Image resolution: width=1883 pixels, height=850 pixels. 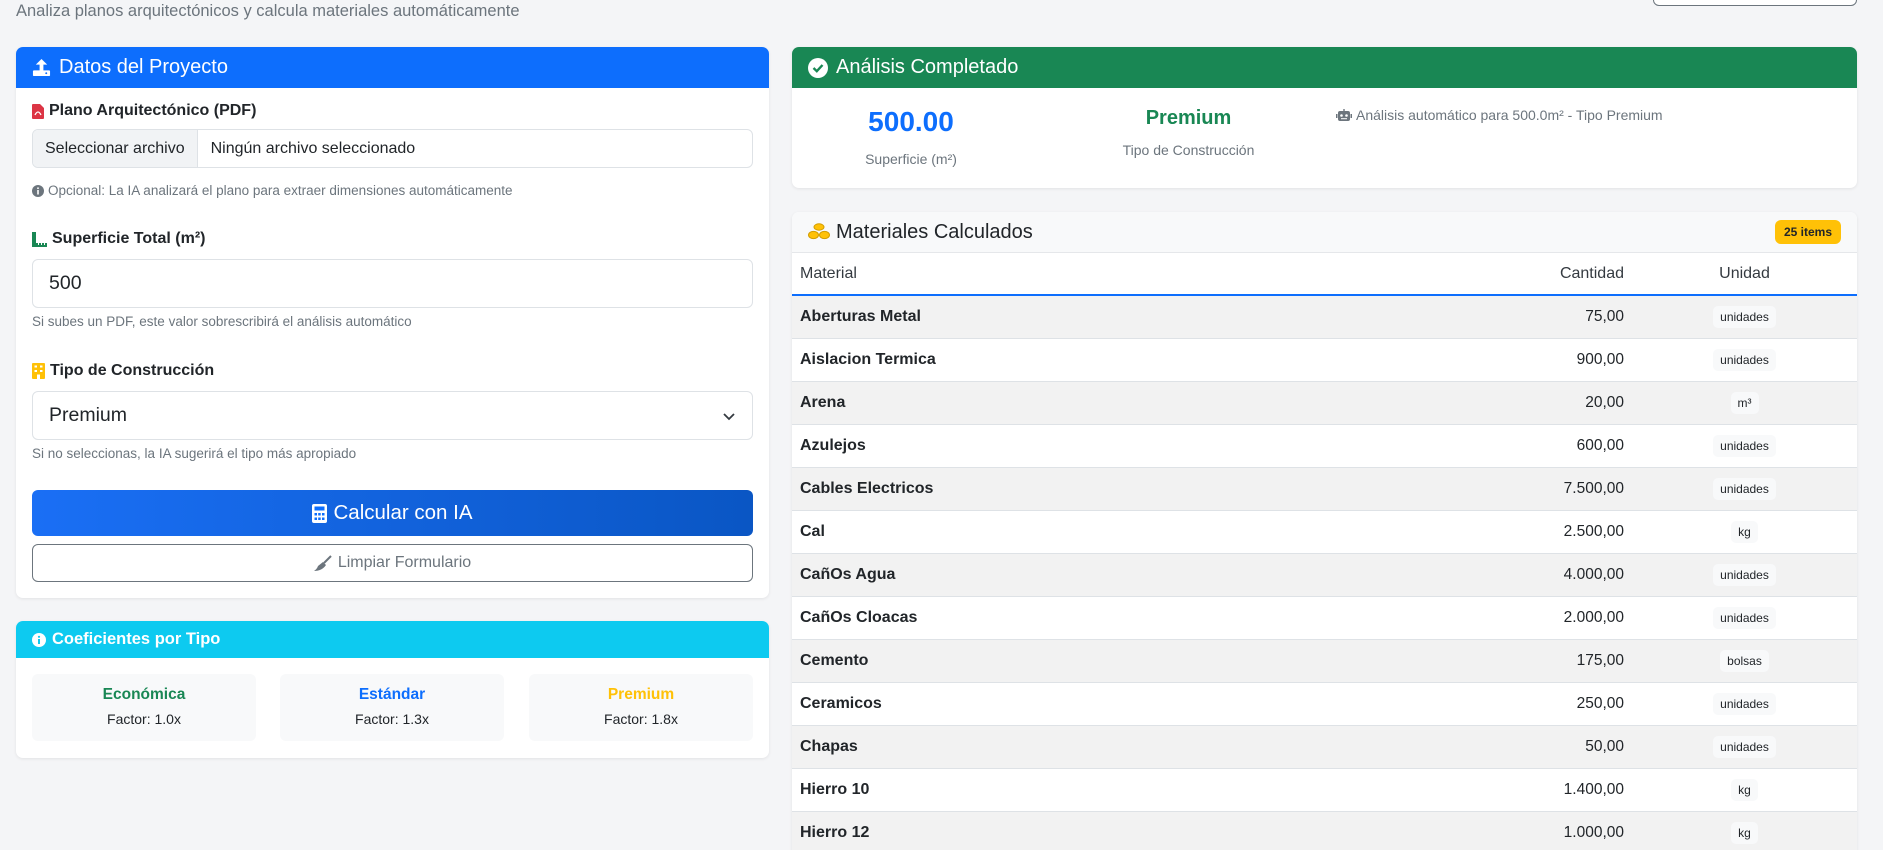 What do you see at coordinates (1324, 703) in the screenshot?
I see `table-row: Ceramicos 250,00 unidades` at bounding box center [1324, 703].